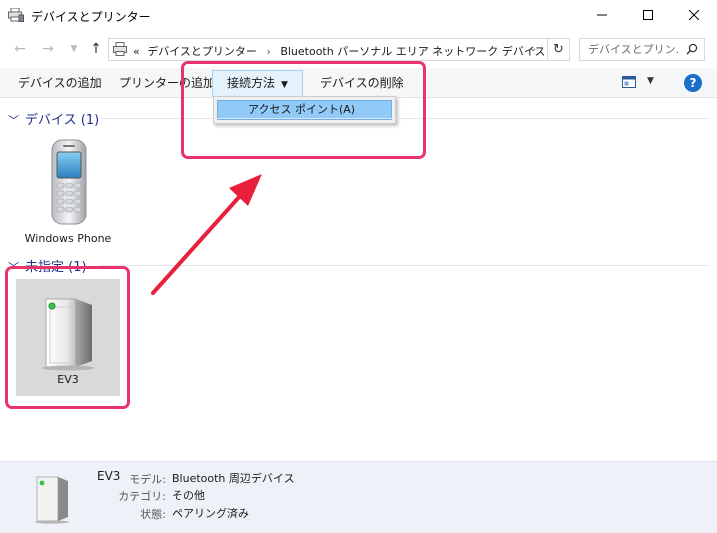 This screenshot has height=533, width=717. I want to click on details-model-label: モデル:, so click(147, 479).